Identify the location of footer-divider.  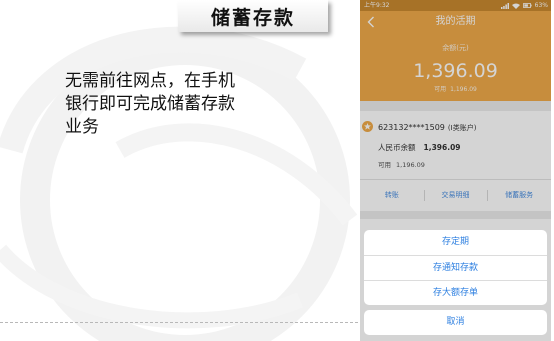
(179, 322).